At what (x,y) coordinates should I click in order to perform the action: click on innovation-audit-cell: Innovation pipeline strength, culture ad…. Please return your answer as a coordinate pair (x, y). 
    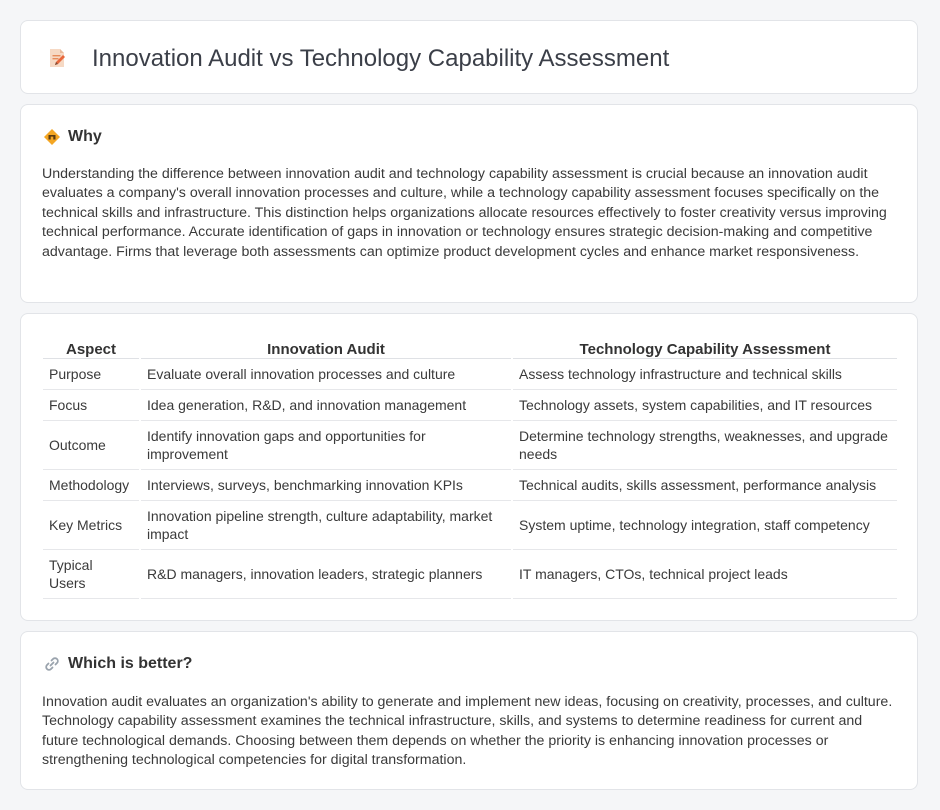
    Looking at the image, I should click on (326, 525).